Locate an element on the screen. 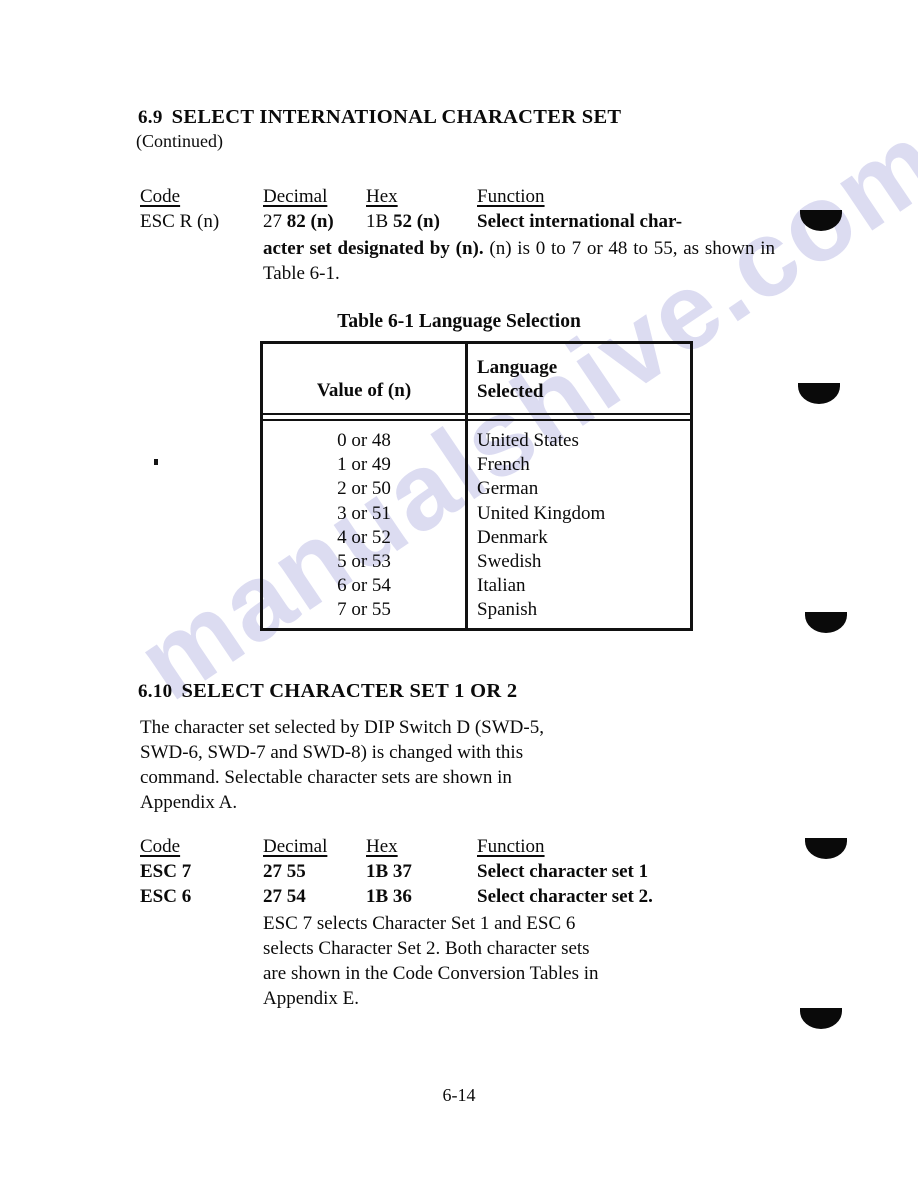 The height and width of the screenshot is (1188, 918). note-line: Appendix E. is located at coordinates (311, 998).